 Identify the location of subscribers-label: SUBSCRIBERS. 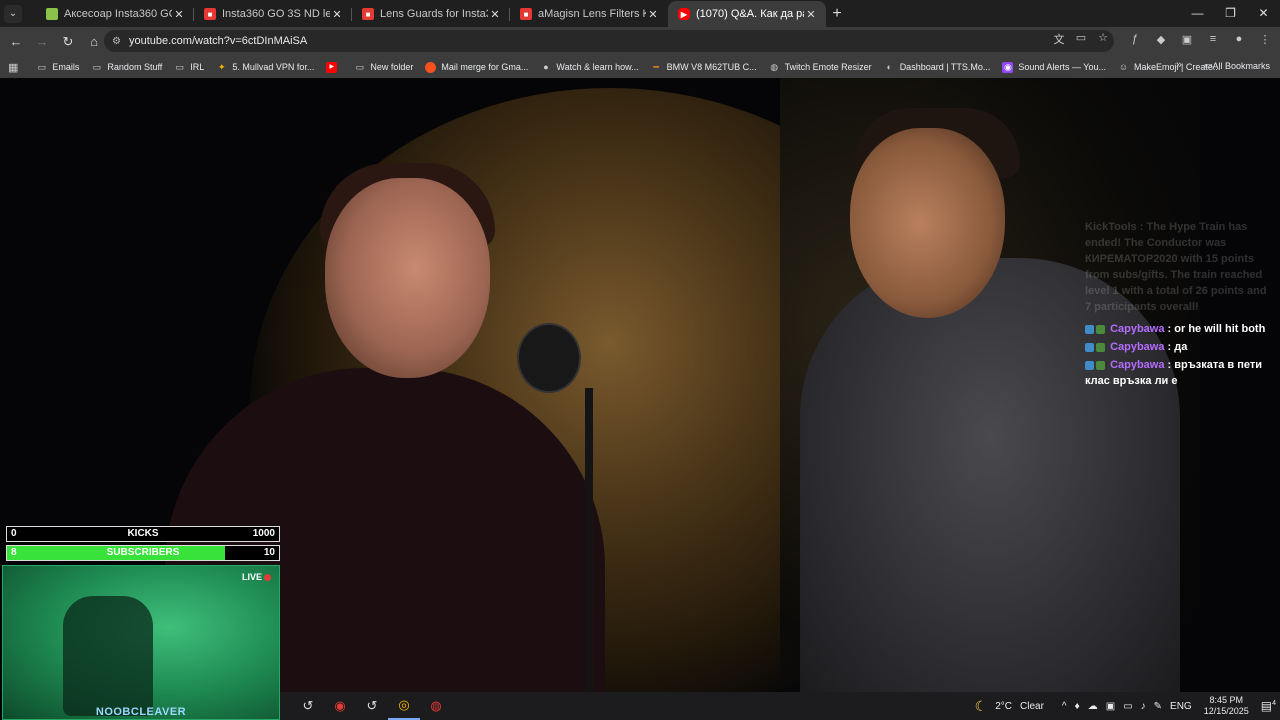
(143, 552).